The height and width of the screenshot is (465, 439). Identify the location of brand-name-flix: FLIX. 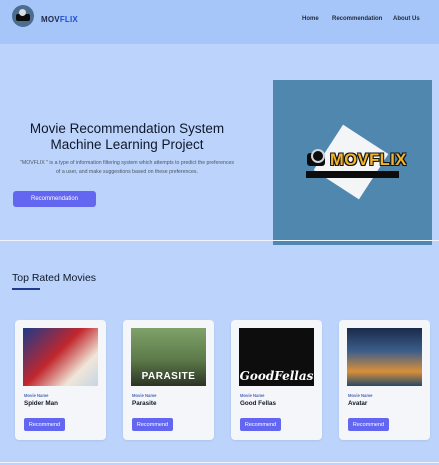
(68, 19).